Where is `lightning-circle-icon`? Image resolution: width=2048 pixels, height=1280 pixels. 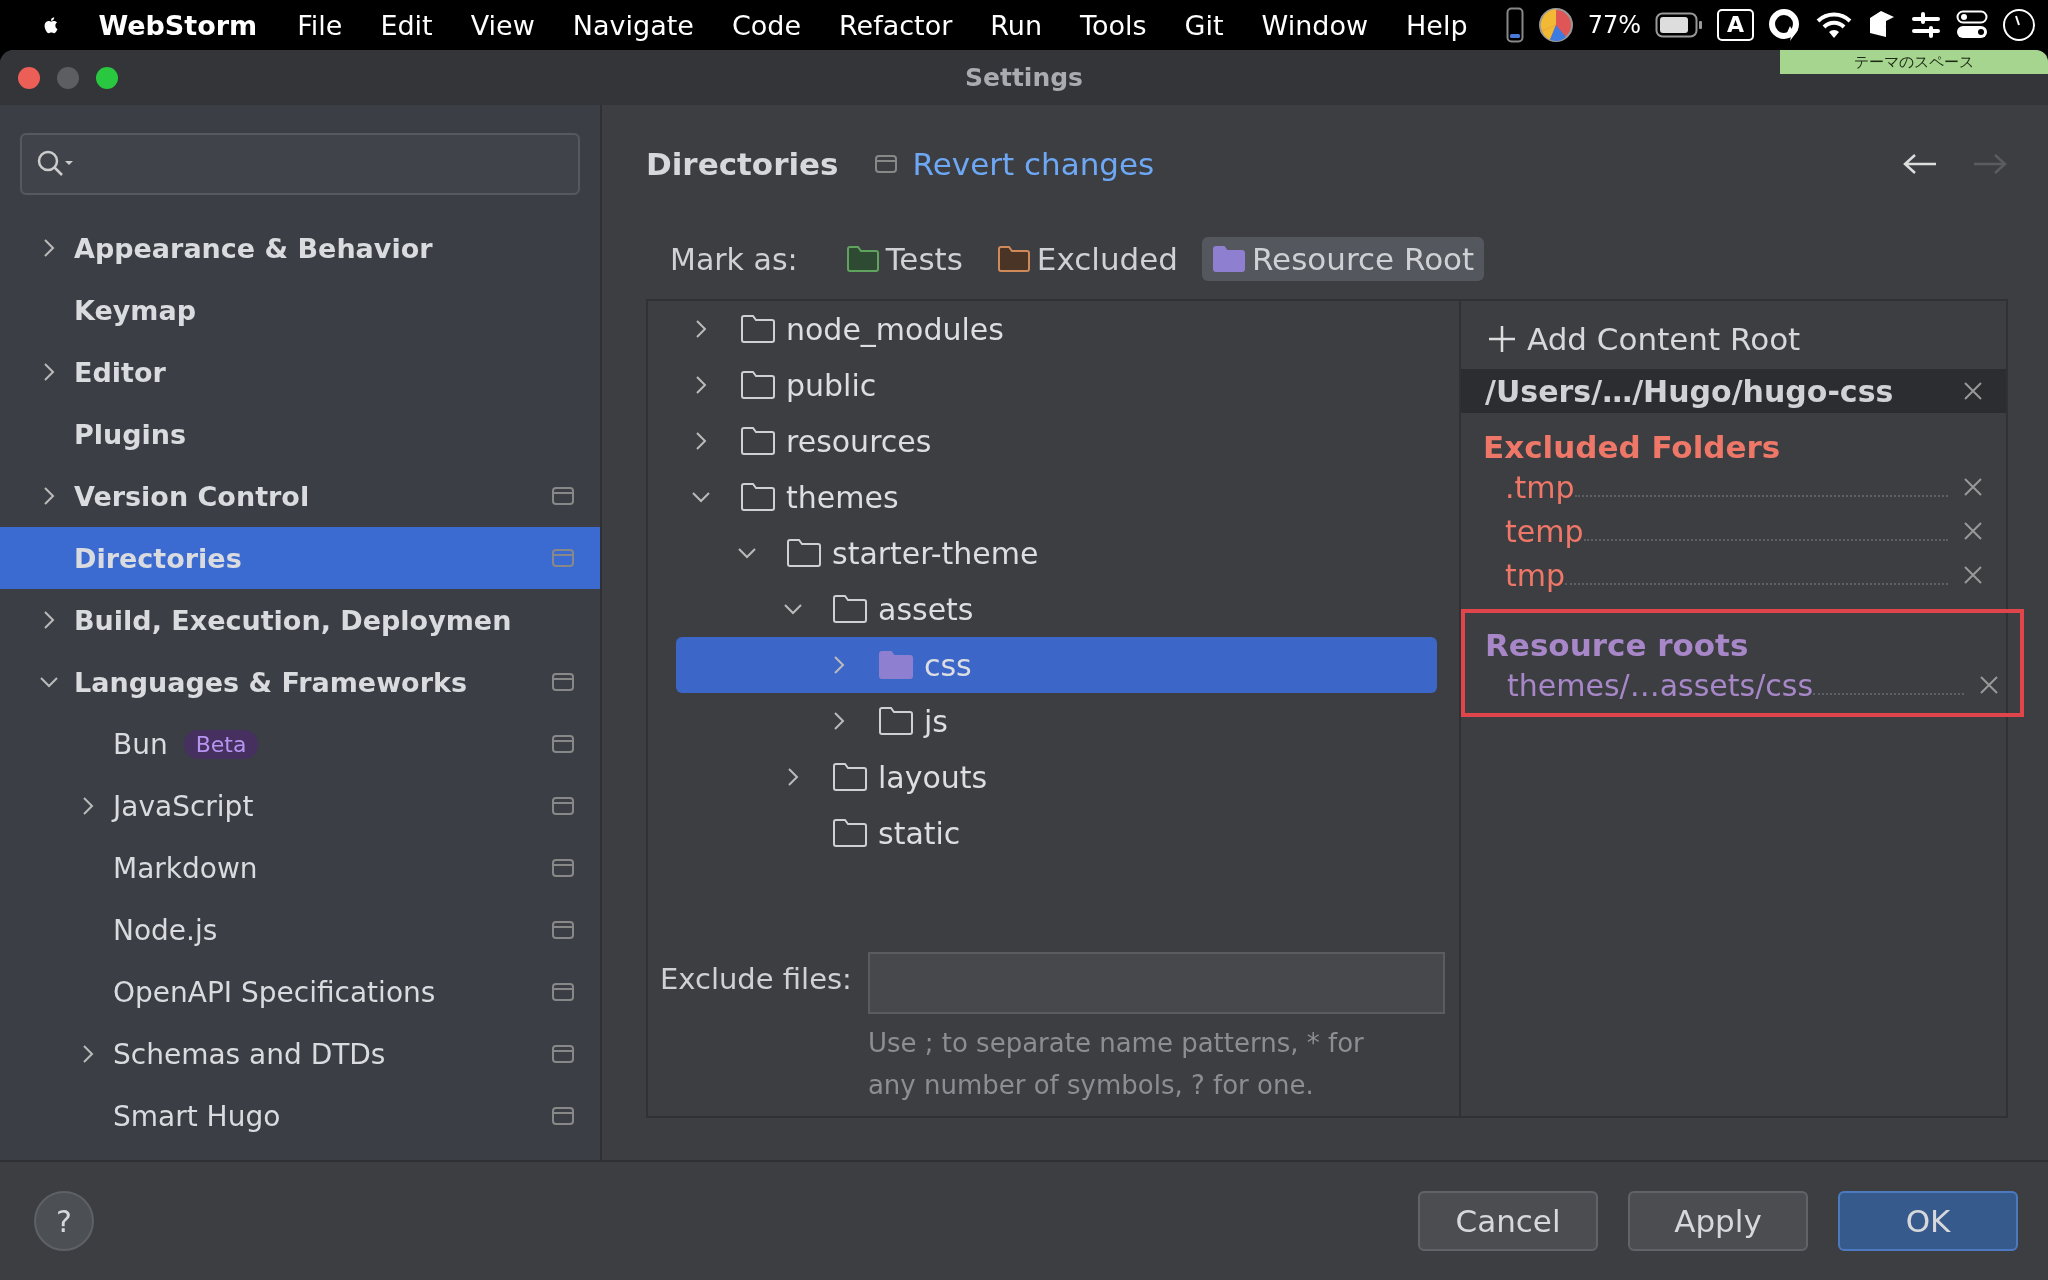 lightning-circle-icon is located at coordinates (1785, 25).